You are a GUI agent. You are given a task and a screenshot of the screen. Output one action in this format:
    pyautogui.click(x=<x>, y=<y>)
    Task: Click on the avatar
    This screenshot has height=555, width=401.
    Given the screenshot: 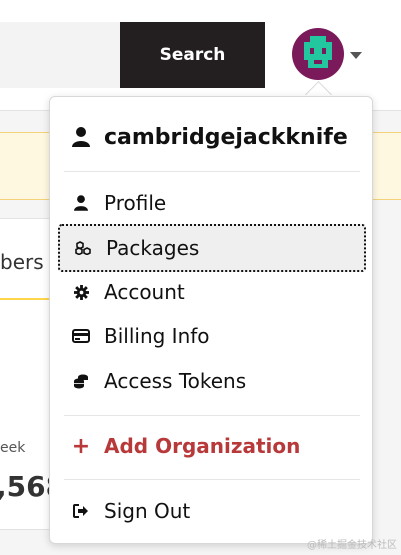 What is the action you would take?
    pyautogui.click(x=318, y=54)
    